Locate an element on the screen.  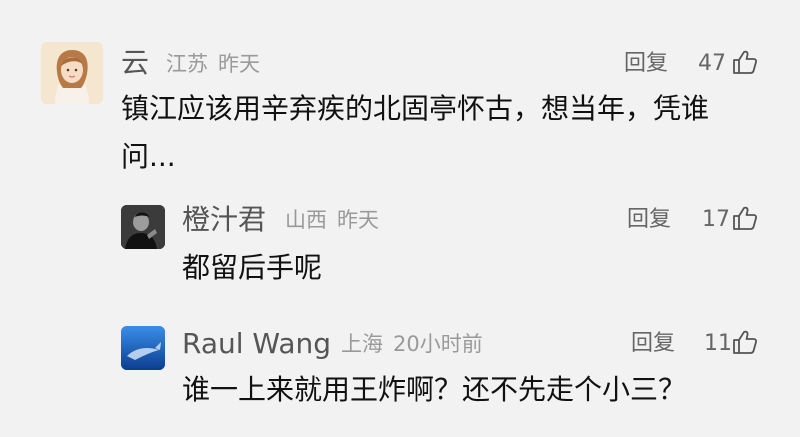
timestamp: 20小时前 is located at coordinates (438, 344).